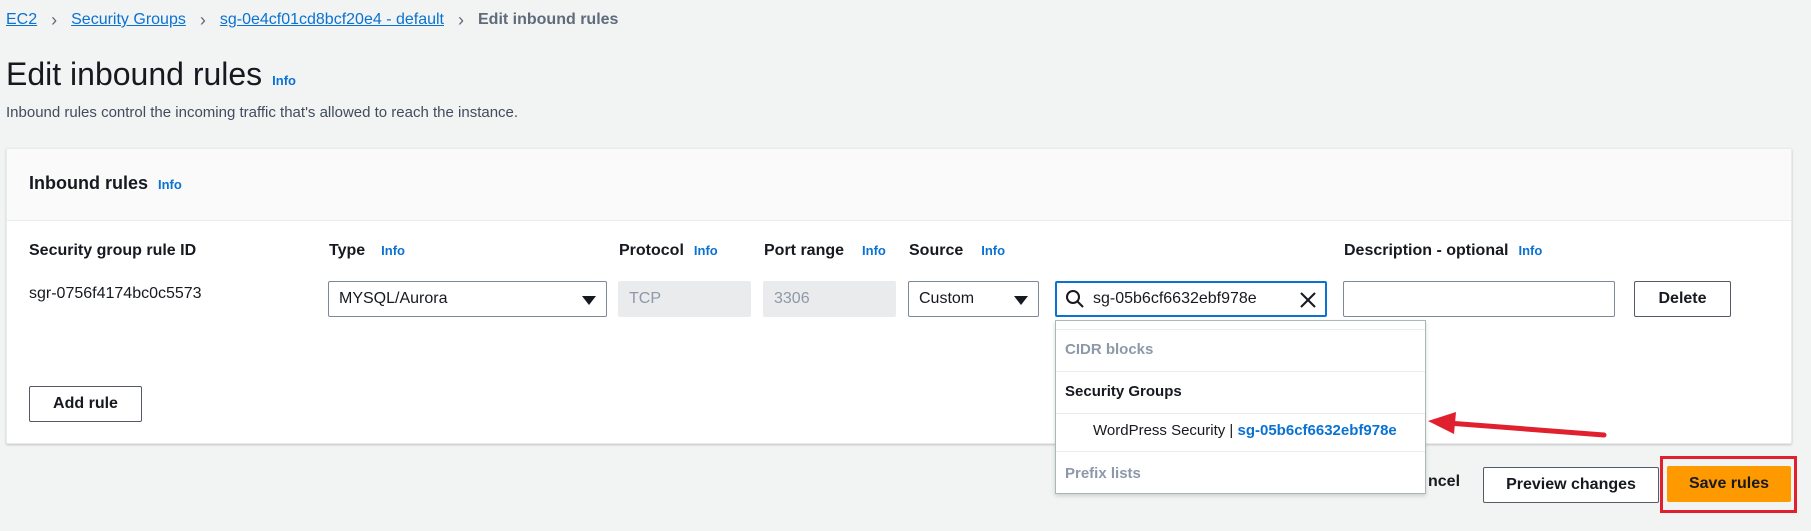  Describe the element at coordinates (1426, 250) in the screenshot. I see `col-description: Description - optional` at that location.